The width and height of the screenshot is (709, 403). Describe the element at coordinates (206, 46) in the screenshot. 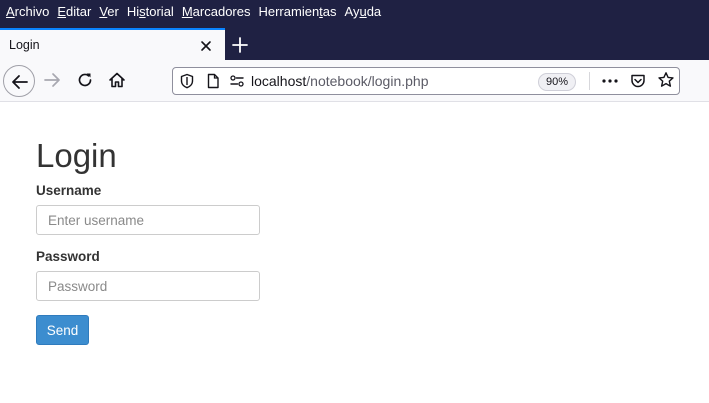

I see `close-icon` at that location.